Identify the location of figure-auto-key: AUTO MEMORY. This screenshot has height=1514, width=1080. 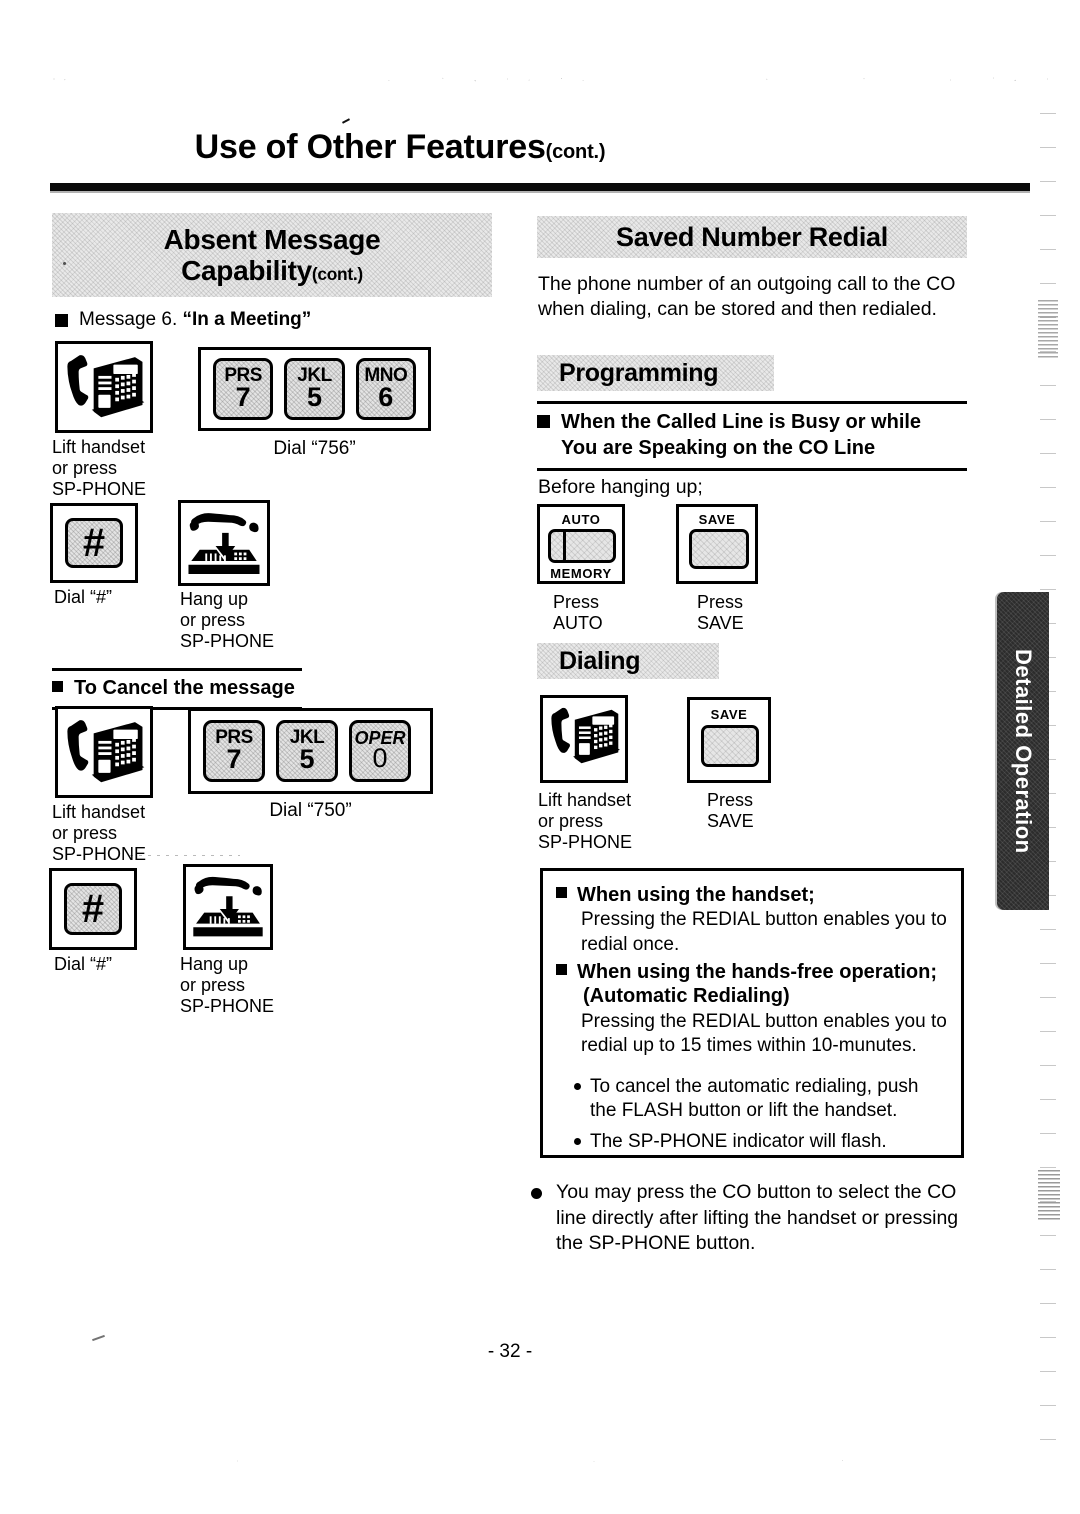
(581, 544).